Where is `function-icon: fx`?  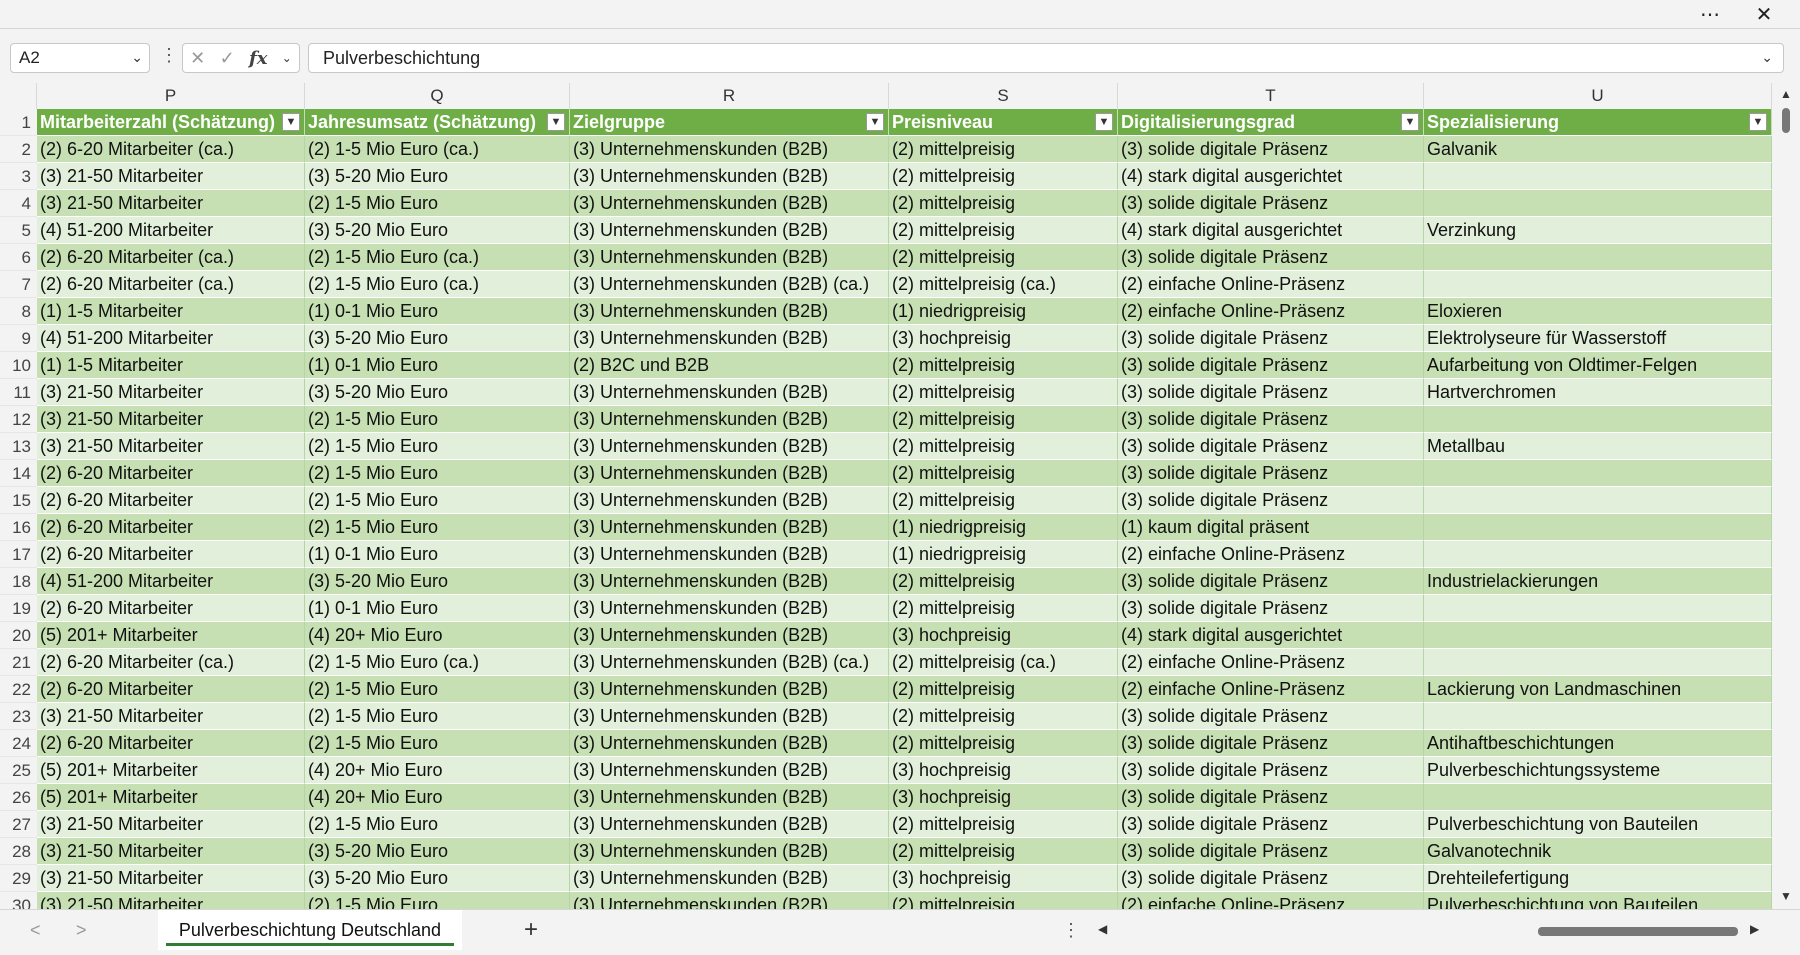 function-icon: fx is located at coordinates (258, 58).